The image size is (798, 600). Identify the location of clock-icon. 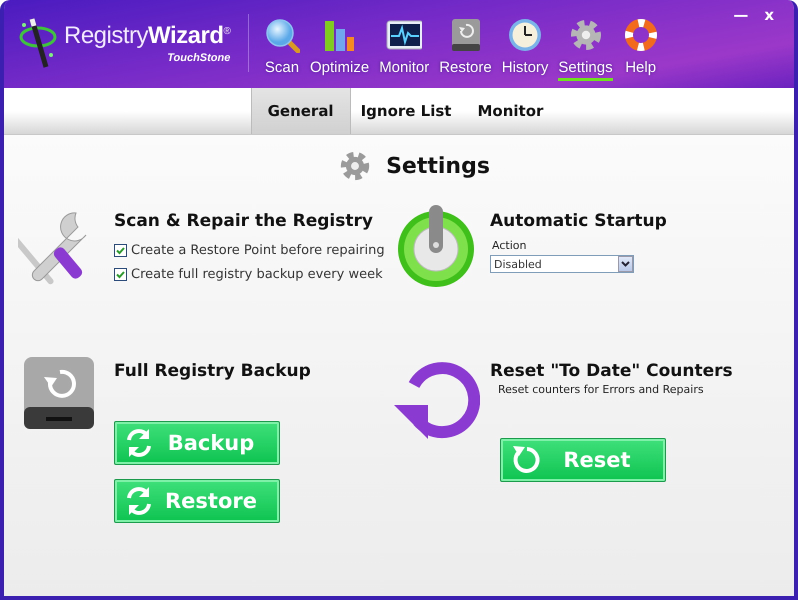
(525, 35).